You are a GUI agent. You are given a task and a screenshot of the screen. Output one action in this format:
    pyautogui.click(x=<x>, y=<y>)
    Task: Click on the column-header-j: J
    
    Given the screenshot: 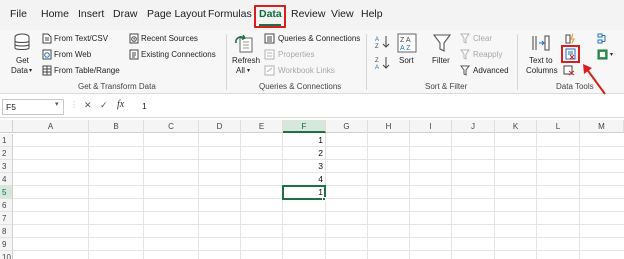 What is the action you would take?
    pyautogui.click(x=473, y=126)
    